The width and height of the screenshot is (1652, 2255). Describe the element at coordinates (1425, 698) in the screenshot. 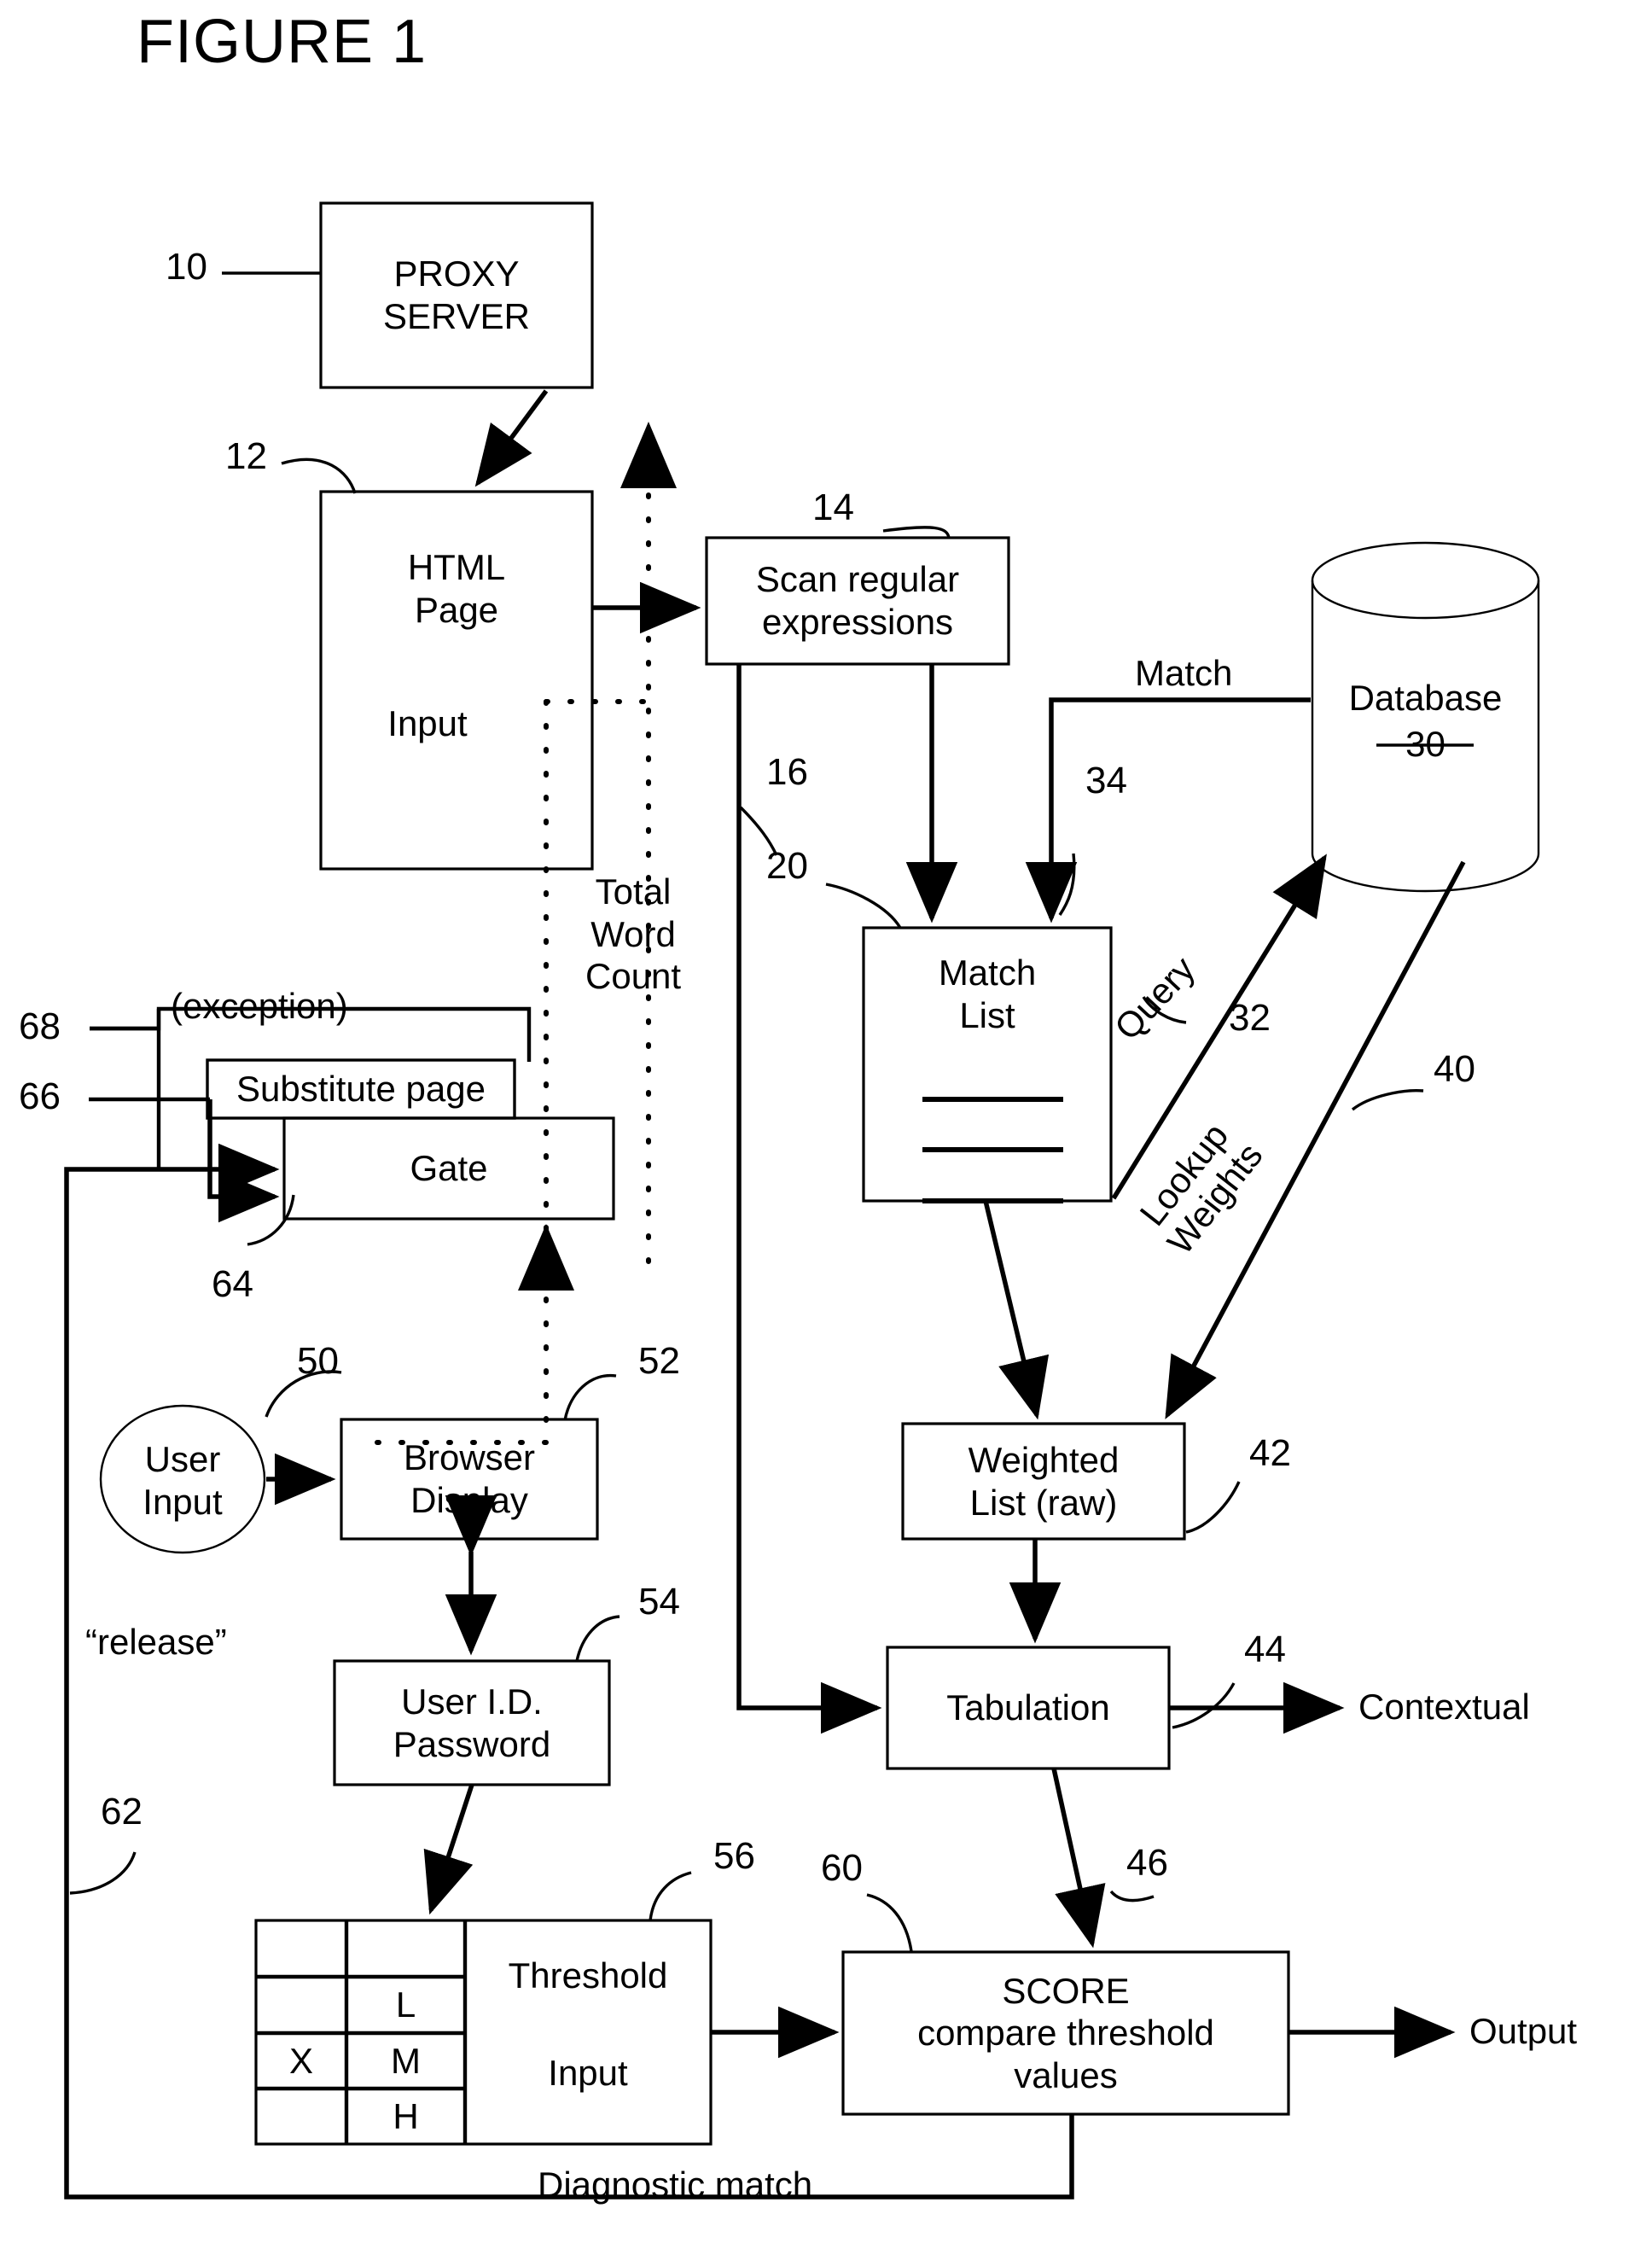

I see `database-label: Database` at that location.